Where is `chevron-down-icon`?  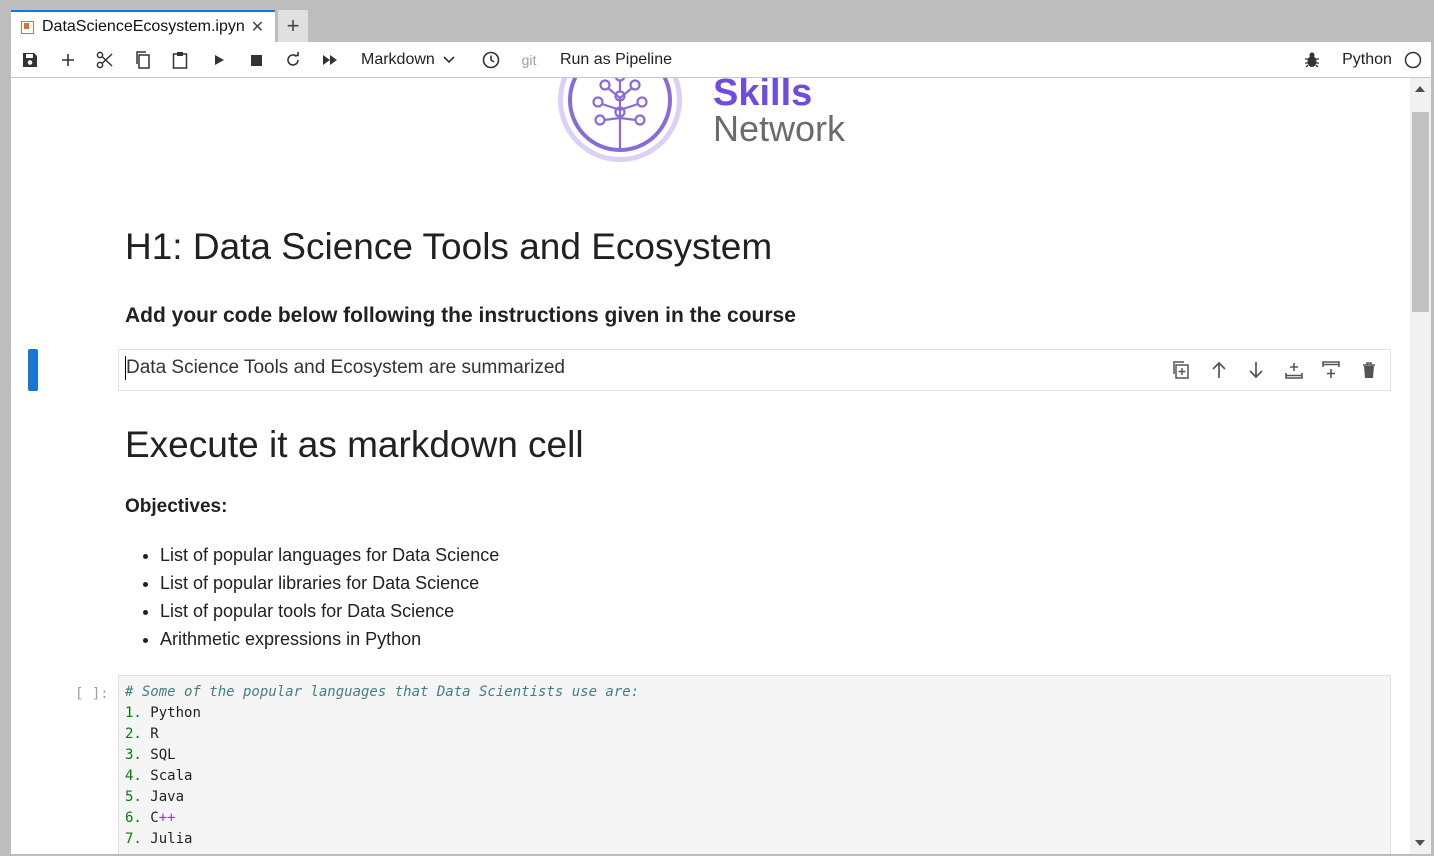
chevron-down-icon is located at coordinates (449, 60).